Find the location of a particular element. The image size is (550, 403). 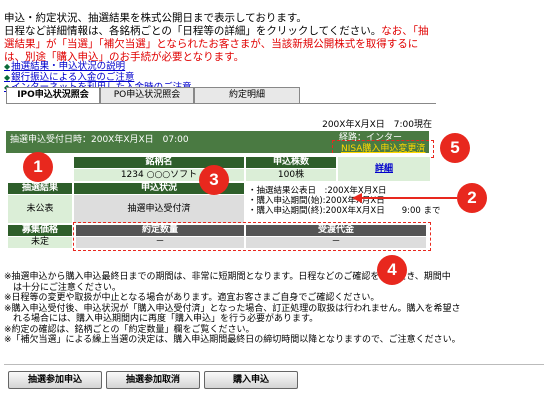

apply-qty: 100株 is located at coordinates (291, 175).